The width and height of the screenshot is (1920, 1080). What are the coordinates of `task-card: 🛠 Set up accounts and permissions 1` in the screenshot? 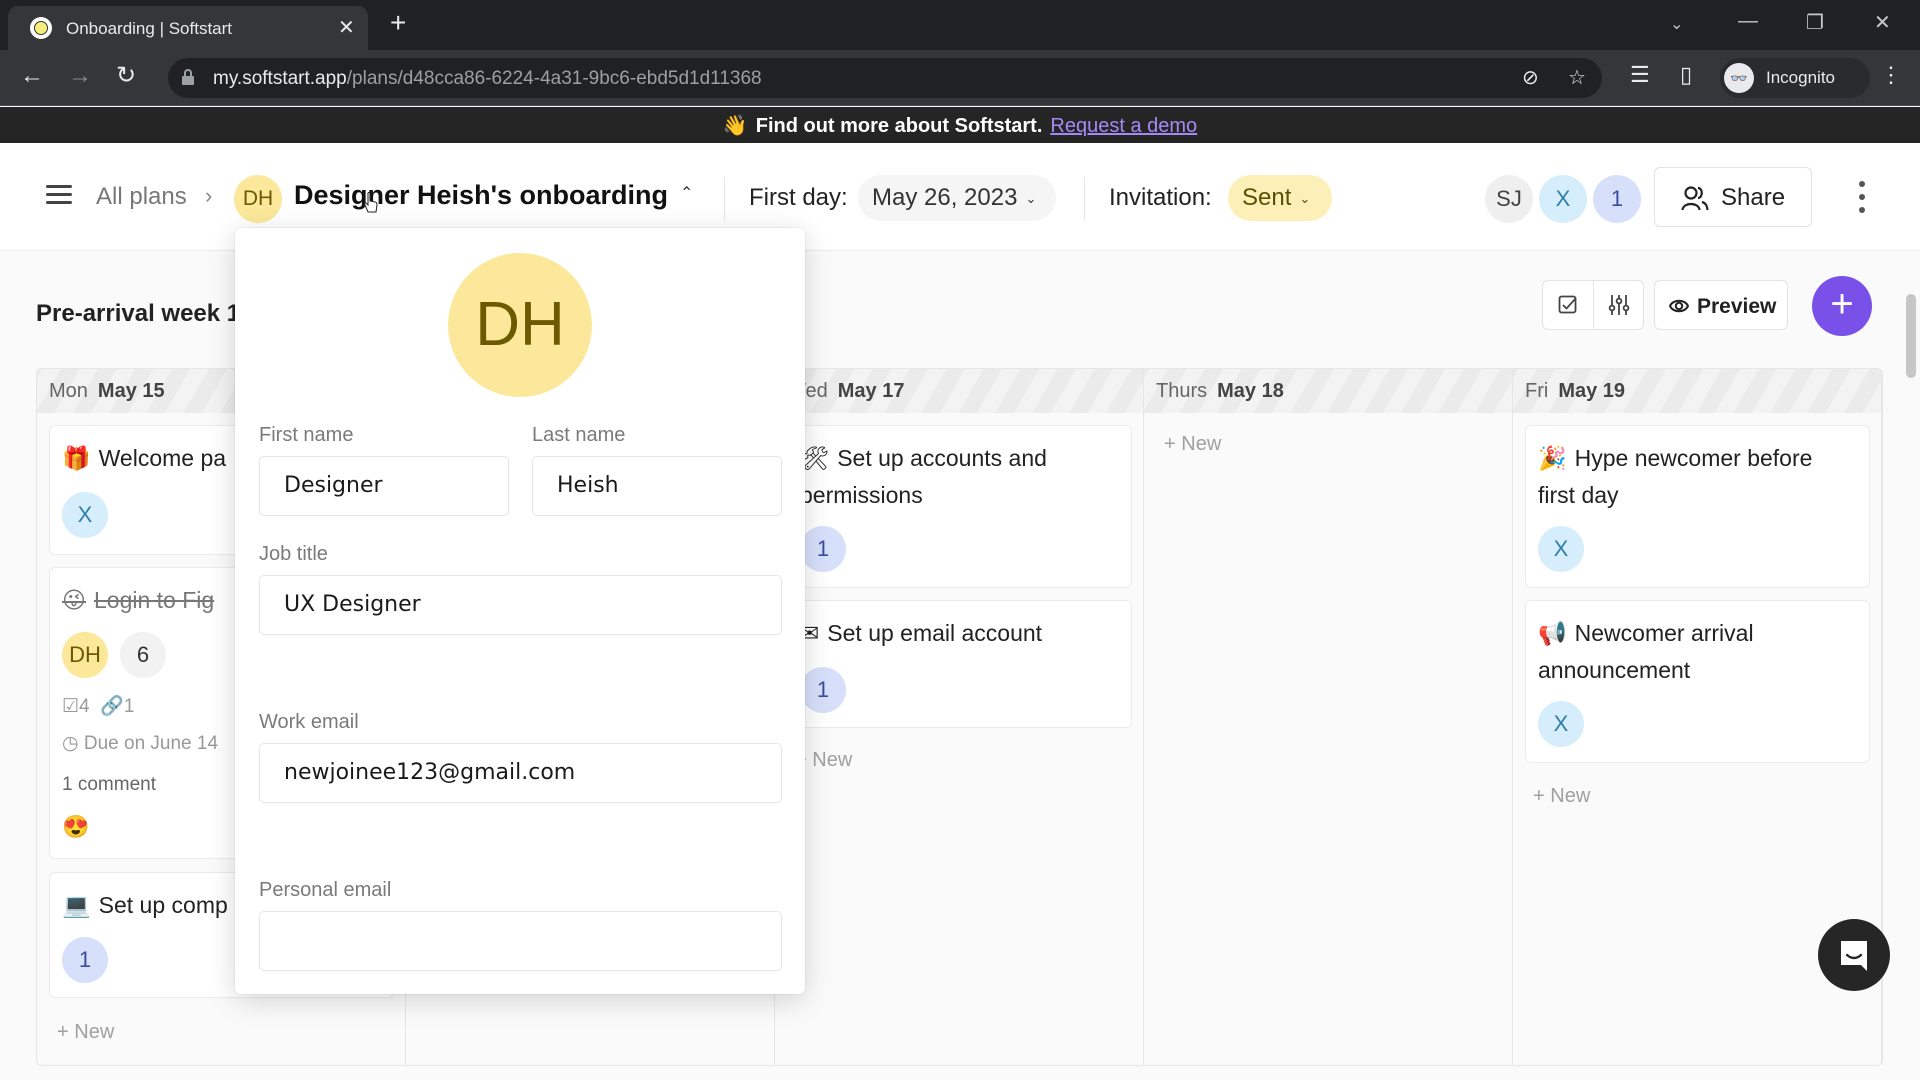 It's located at (959, 506).